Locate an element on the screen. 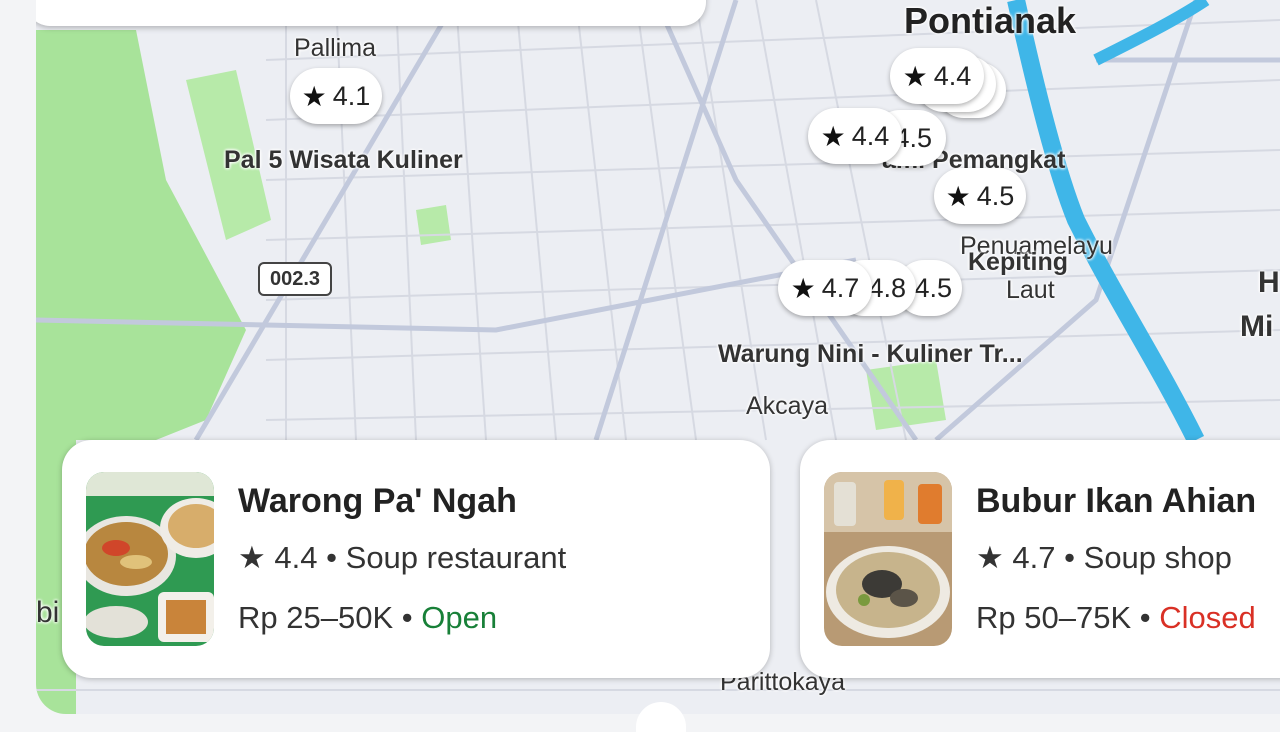  park-area-small is located at coordinates (433, 225).